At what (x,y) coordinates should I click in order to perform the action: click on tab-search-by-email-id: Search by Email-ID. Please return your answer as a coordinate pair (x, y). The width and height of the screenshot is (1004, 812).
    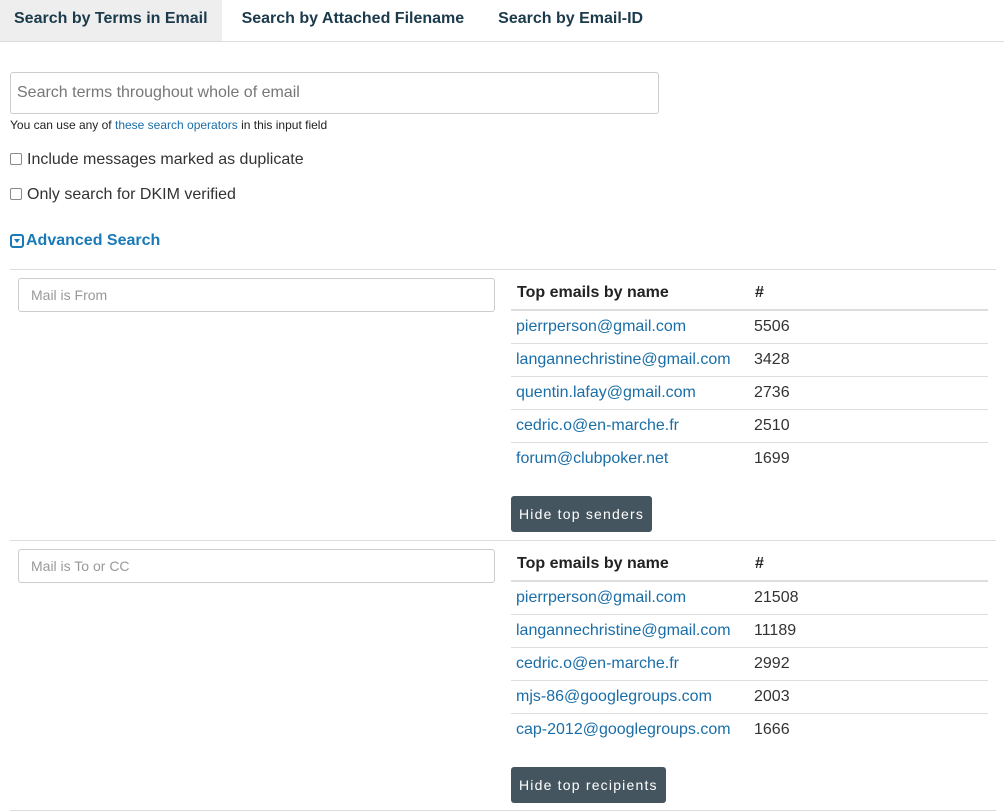
    Looking at the image, I should click on (570, 20).